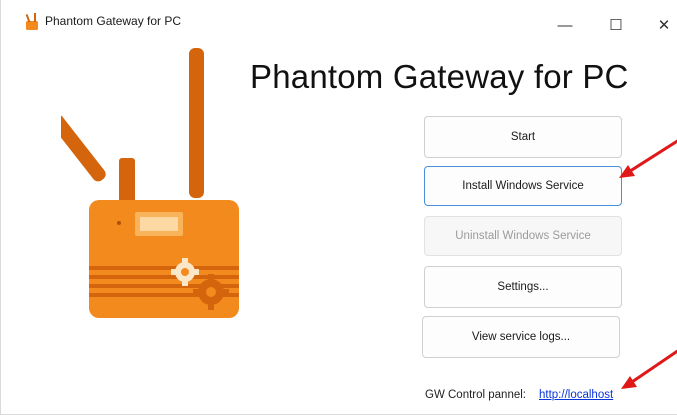  What do you see at coordinates (576, 395) in the screenshot?
I see `control-panel-link: http://localhost` at bounding box center [576, 395].